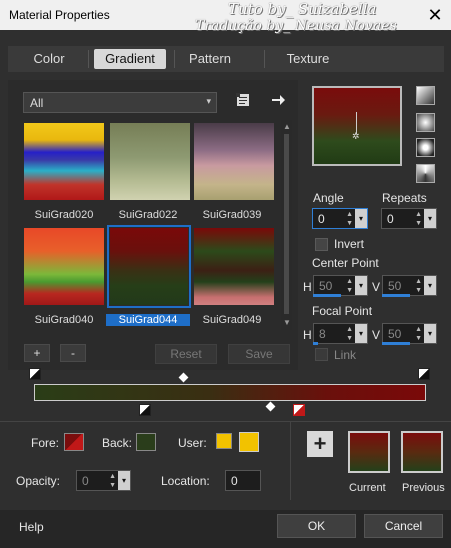 The width and height of the screenshot is (451, 548). What do you see at coordinates (232, 215) in the screenshot?
I see `thumbnail-label: SuiGrad039` at bounding box center [232, 215].